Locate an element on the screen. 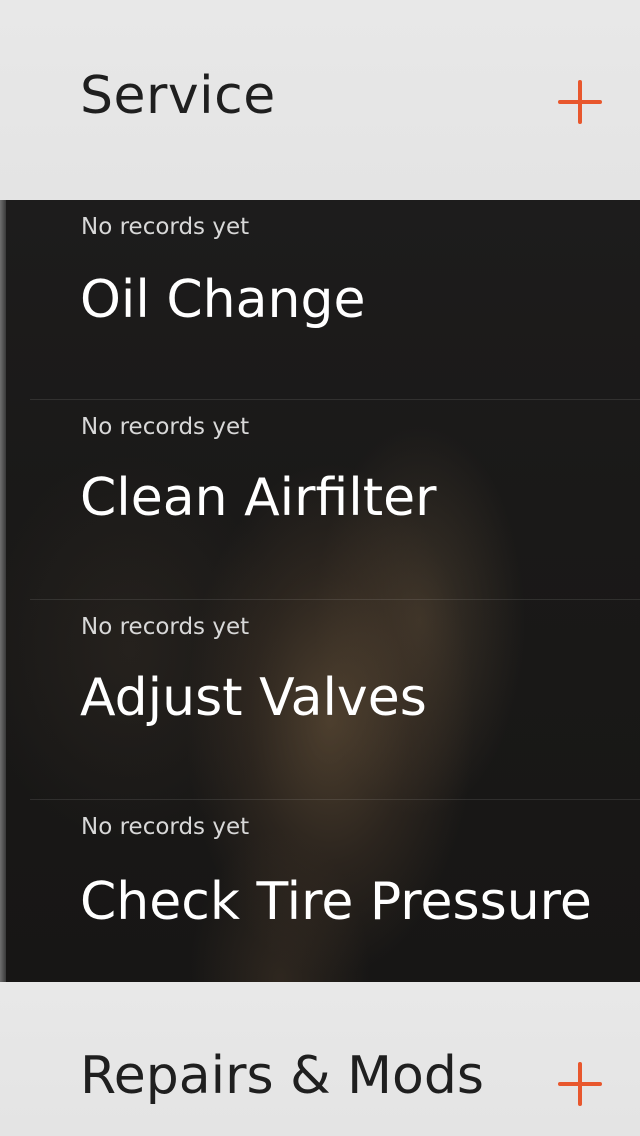 This screenshot has width=640, height=1136. repairs-section-title: Repairs & Mods is located at coordinates (282, 1076).